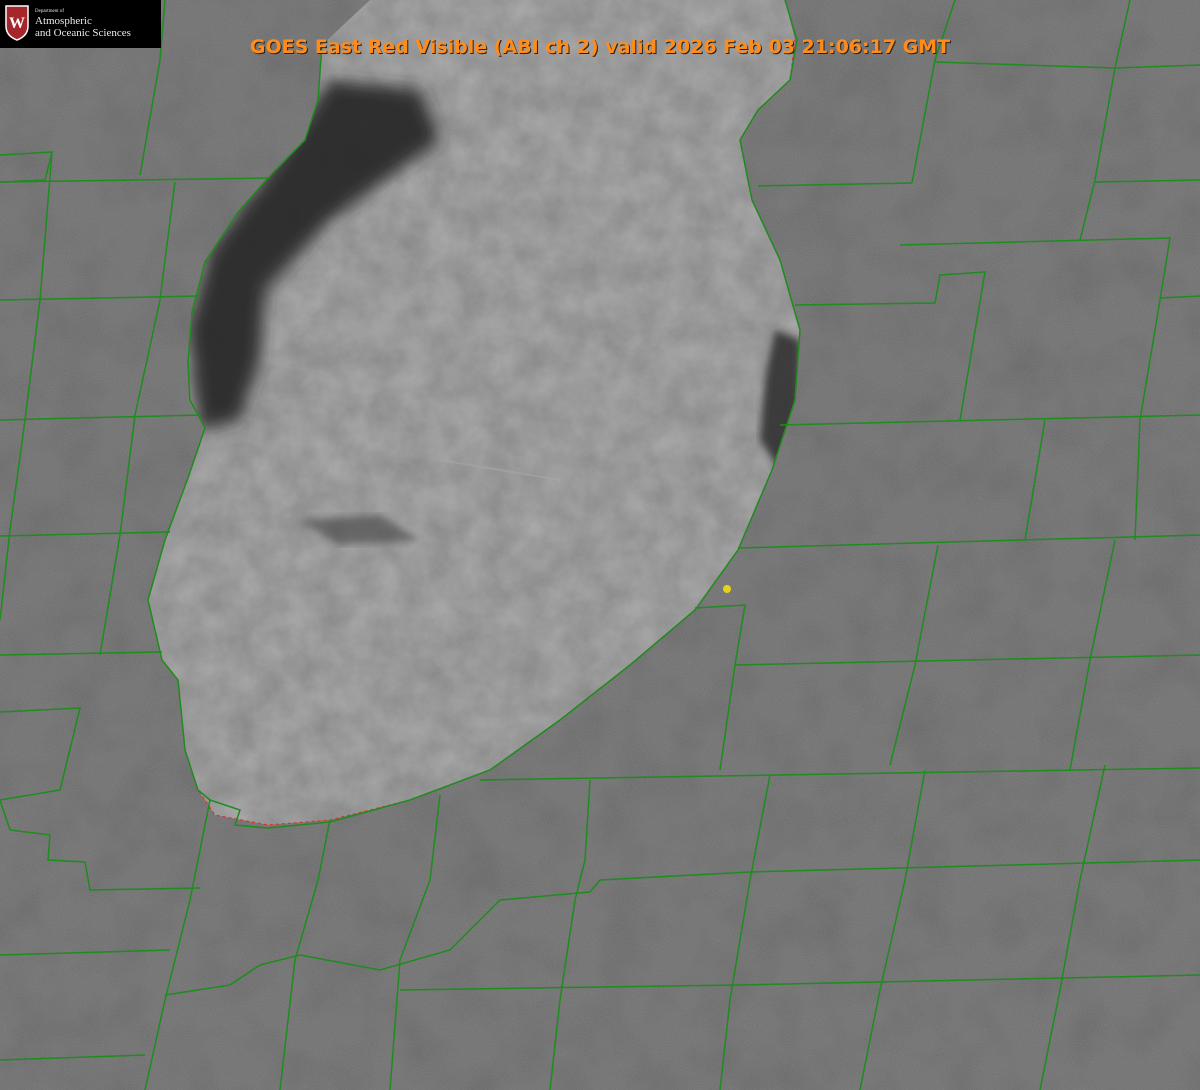 The width and height of the screenshot is (1200, 1090). Describe the element at coordinates (727, 589) in the screenshot. I see `location-marker` at that location.